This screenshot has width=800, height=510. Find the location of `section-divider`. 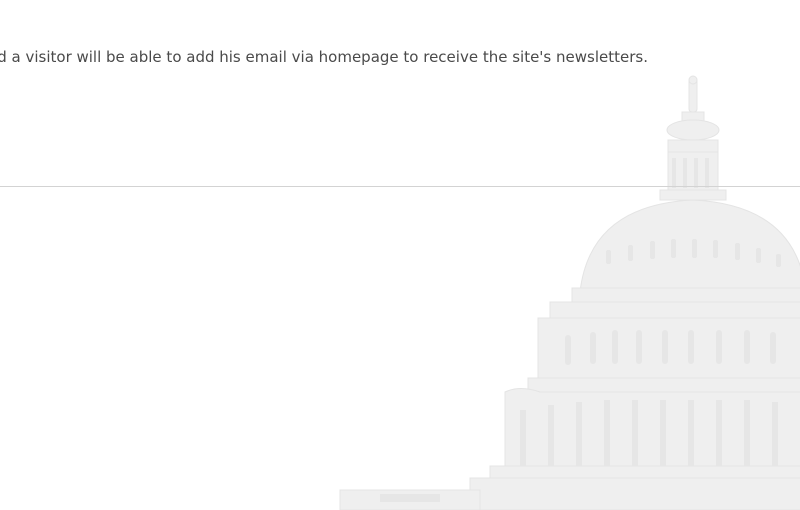

section-divider is located at coordinates (400, 186).